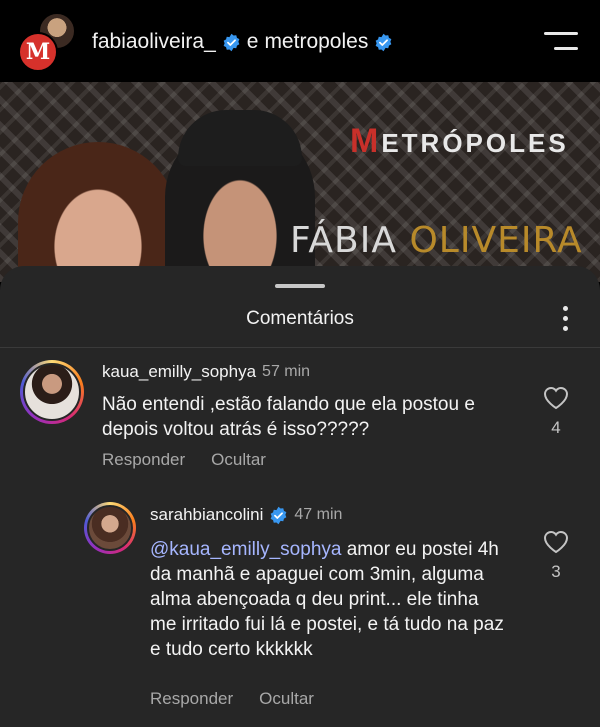 This screenshot has height=727, width=600. Describe the element at coordinates (242, 42) in the screenshot. I see `collab-title: fabiaoliveira_ e metropoles` at that location.